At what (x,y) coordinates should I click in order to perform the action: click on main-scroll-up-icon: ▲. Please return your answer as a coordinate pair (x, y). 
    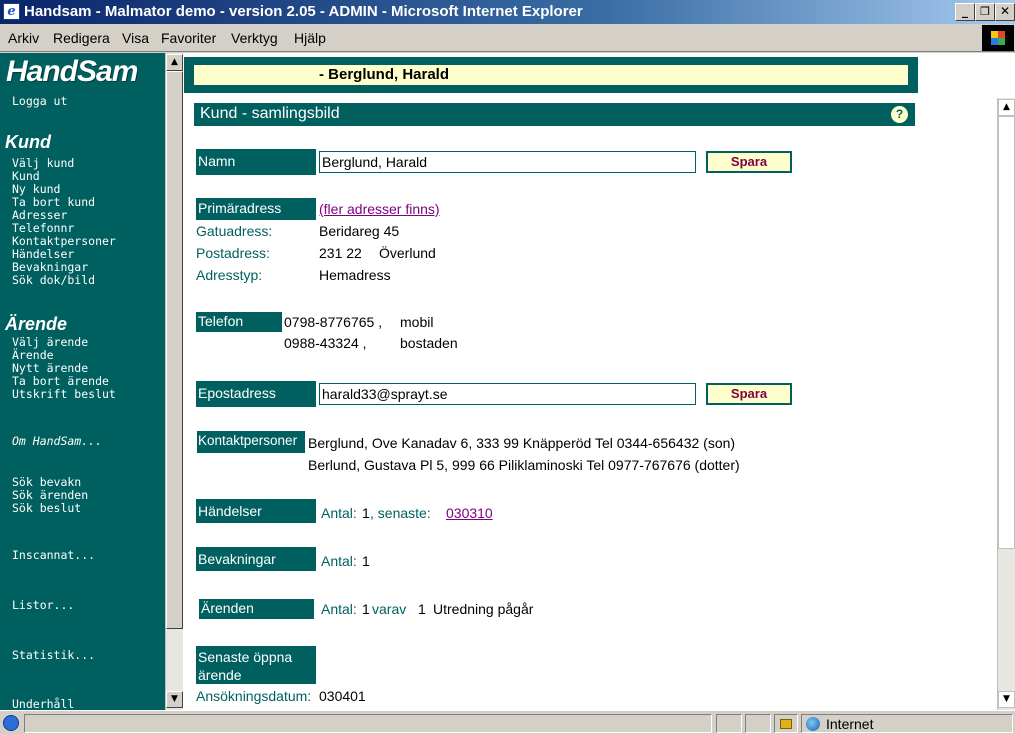
    Looking at the image, I should click on (1006, 107).